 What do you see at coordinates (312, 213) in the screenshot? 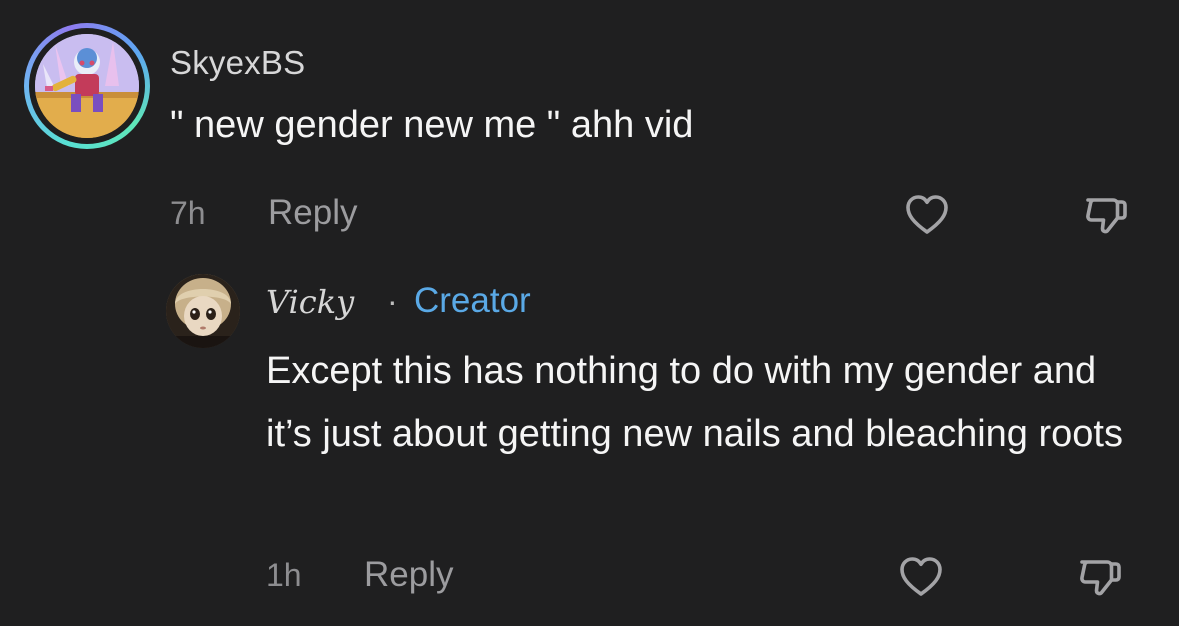
I see `reply-button: Reply` at bounding box center [312, 213].